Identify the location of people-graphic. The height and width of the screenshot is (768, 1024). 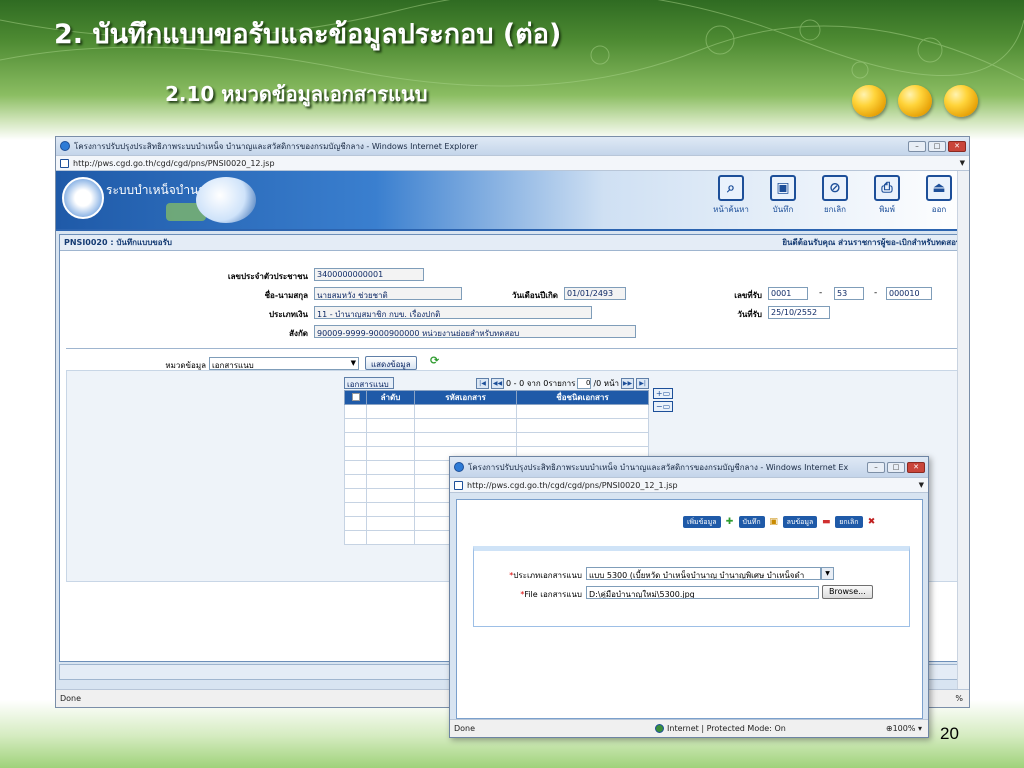
(226, 200).